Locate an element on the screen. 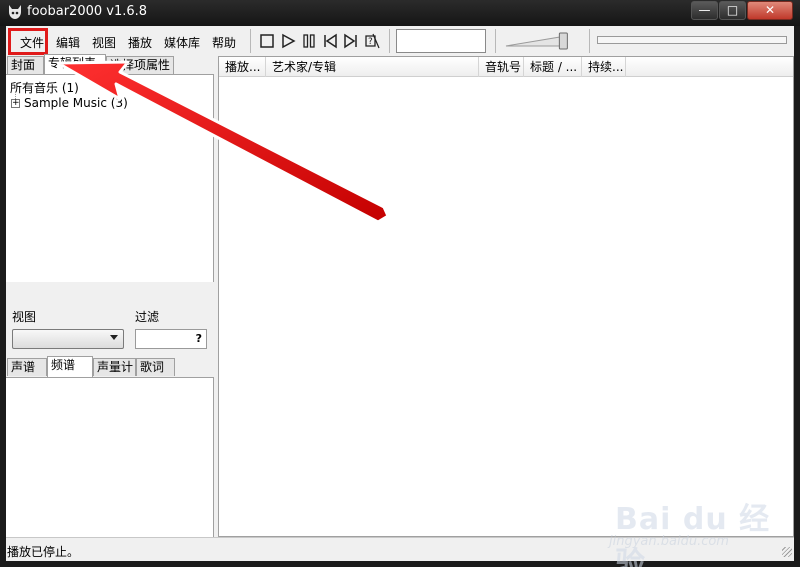 Image resolution: width=800 pixels, height=567 pixels. toolbar-search-field is located at coordinates (441, 41).